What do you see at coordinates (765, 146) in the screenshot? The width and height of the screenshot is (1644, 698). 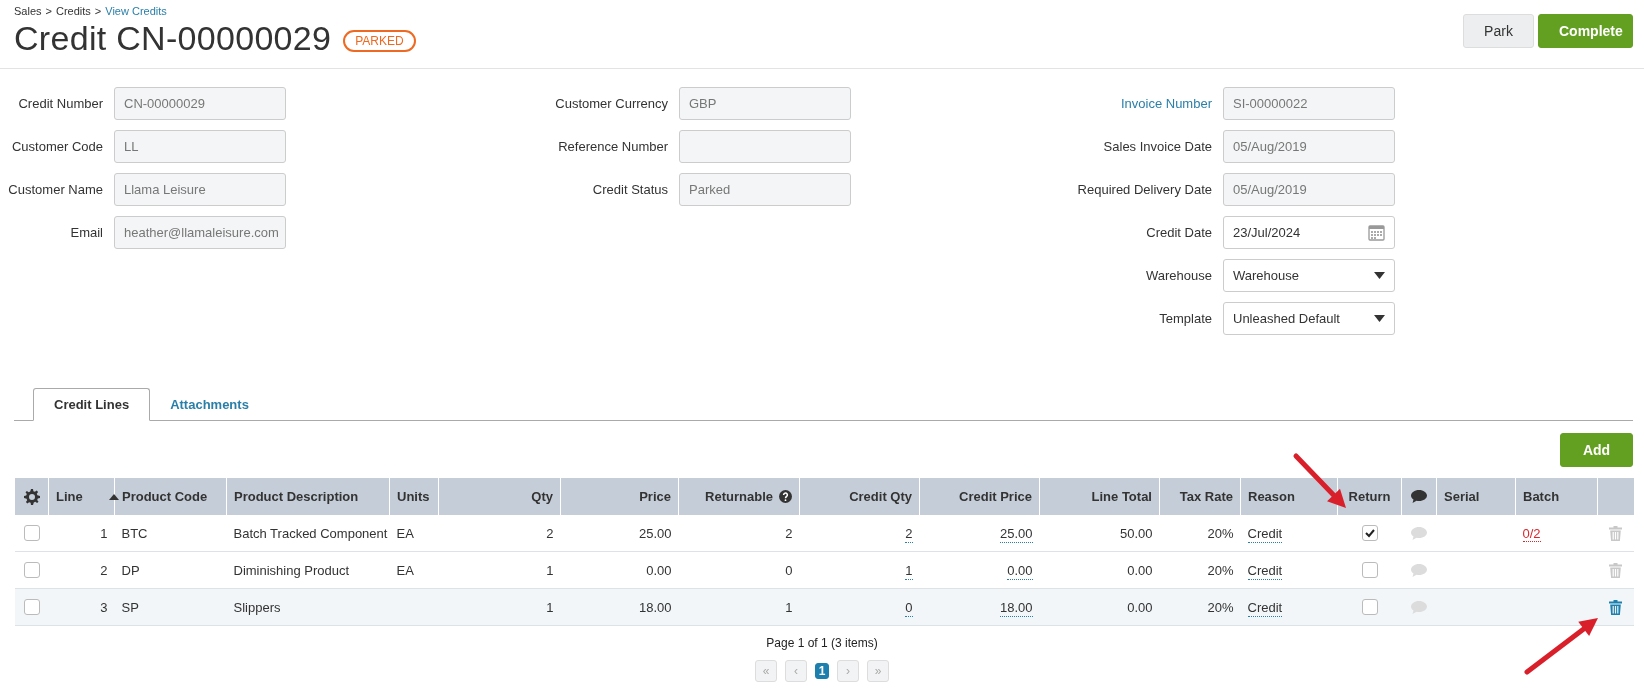 I see `input-field` at bounding box center [765, 146].